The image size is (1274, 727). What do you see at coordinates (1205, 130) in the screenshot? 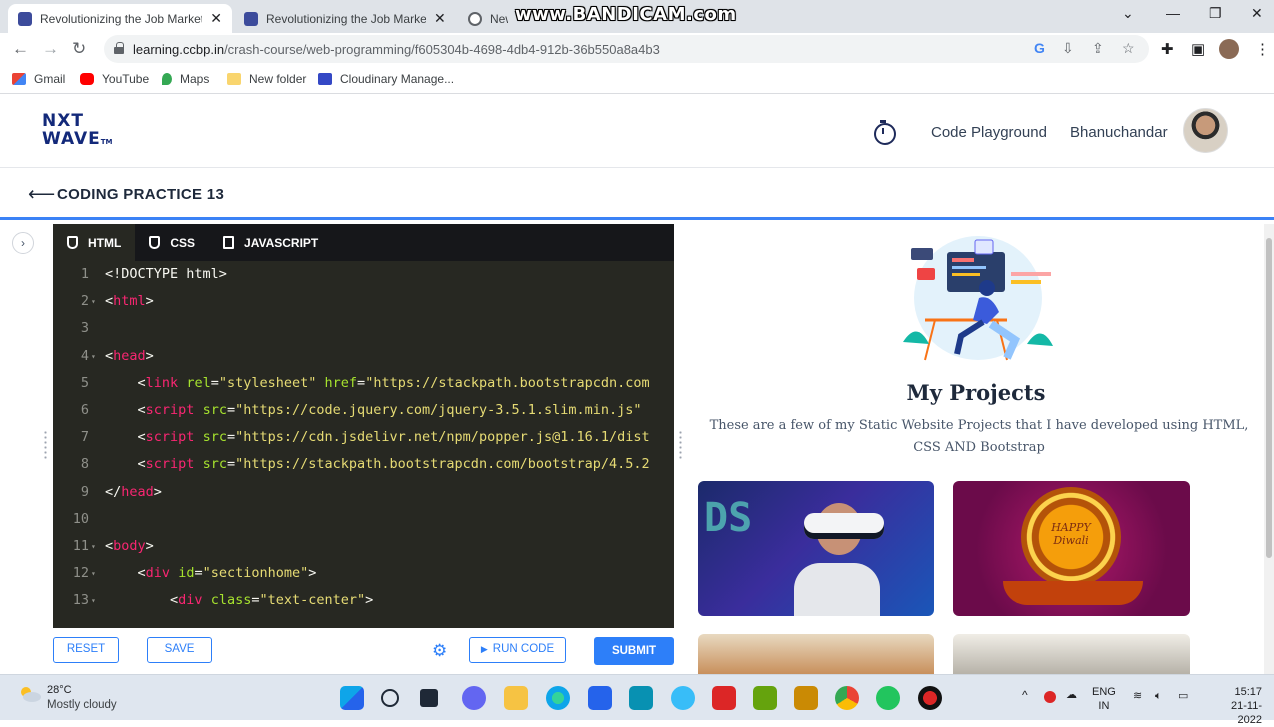
I see `avatar` at bounding box center [1205, 130].